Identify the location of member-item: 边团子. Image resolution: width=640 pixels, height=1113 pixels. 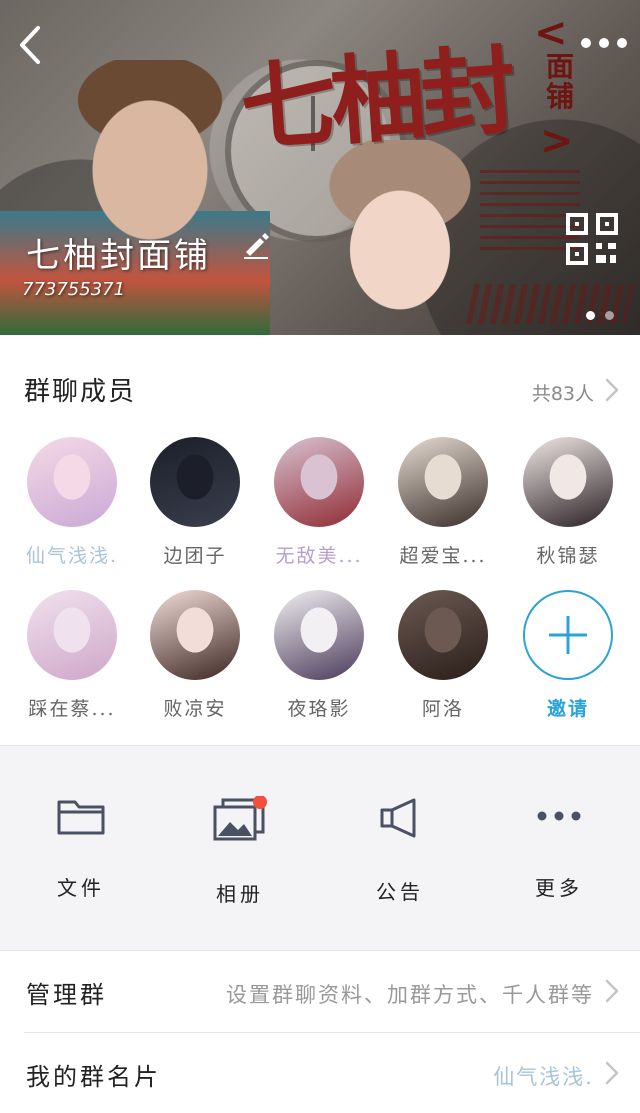
(195, 502).